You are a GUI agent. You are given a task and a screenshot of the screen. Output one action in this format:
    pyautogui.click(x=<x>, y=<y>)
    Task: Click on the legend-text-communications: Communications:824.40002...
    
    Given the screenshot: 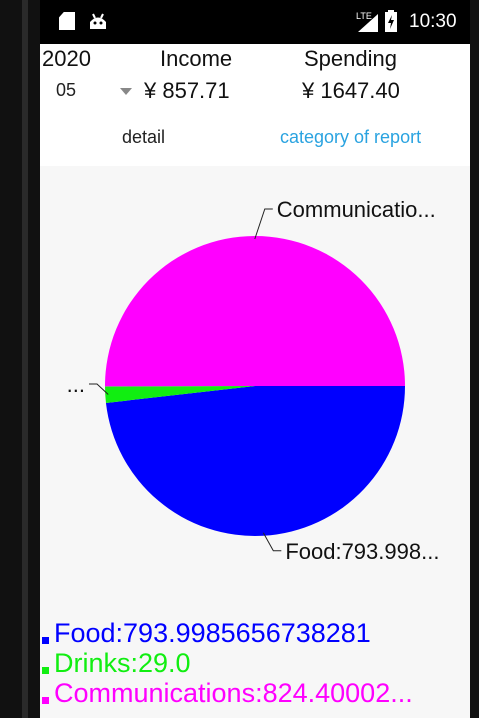 What is the action you would take?
    pyautogui.click(x=233, y=693)
    